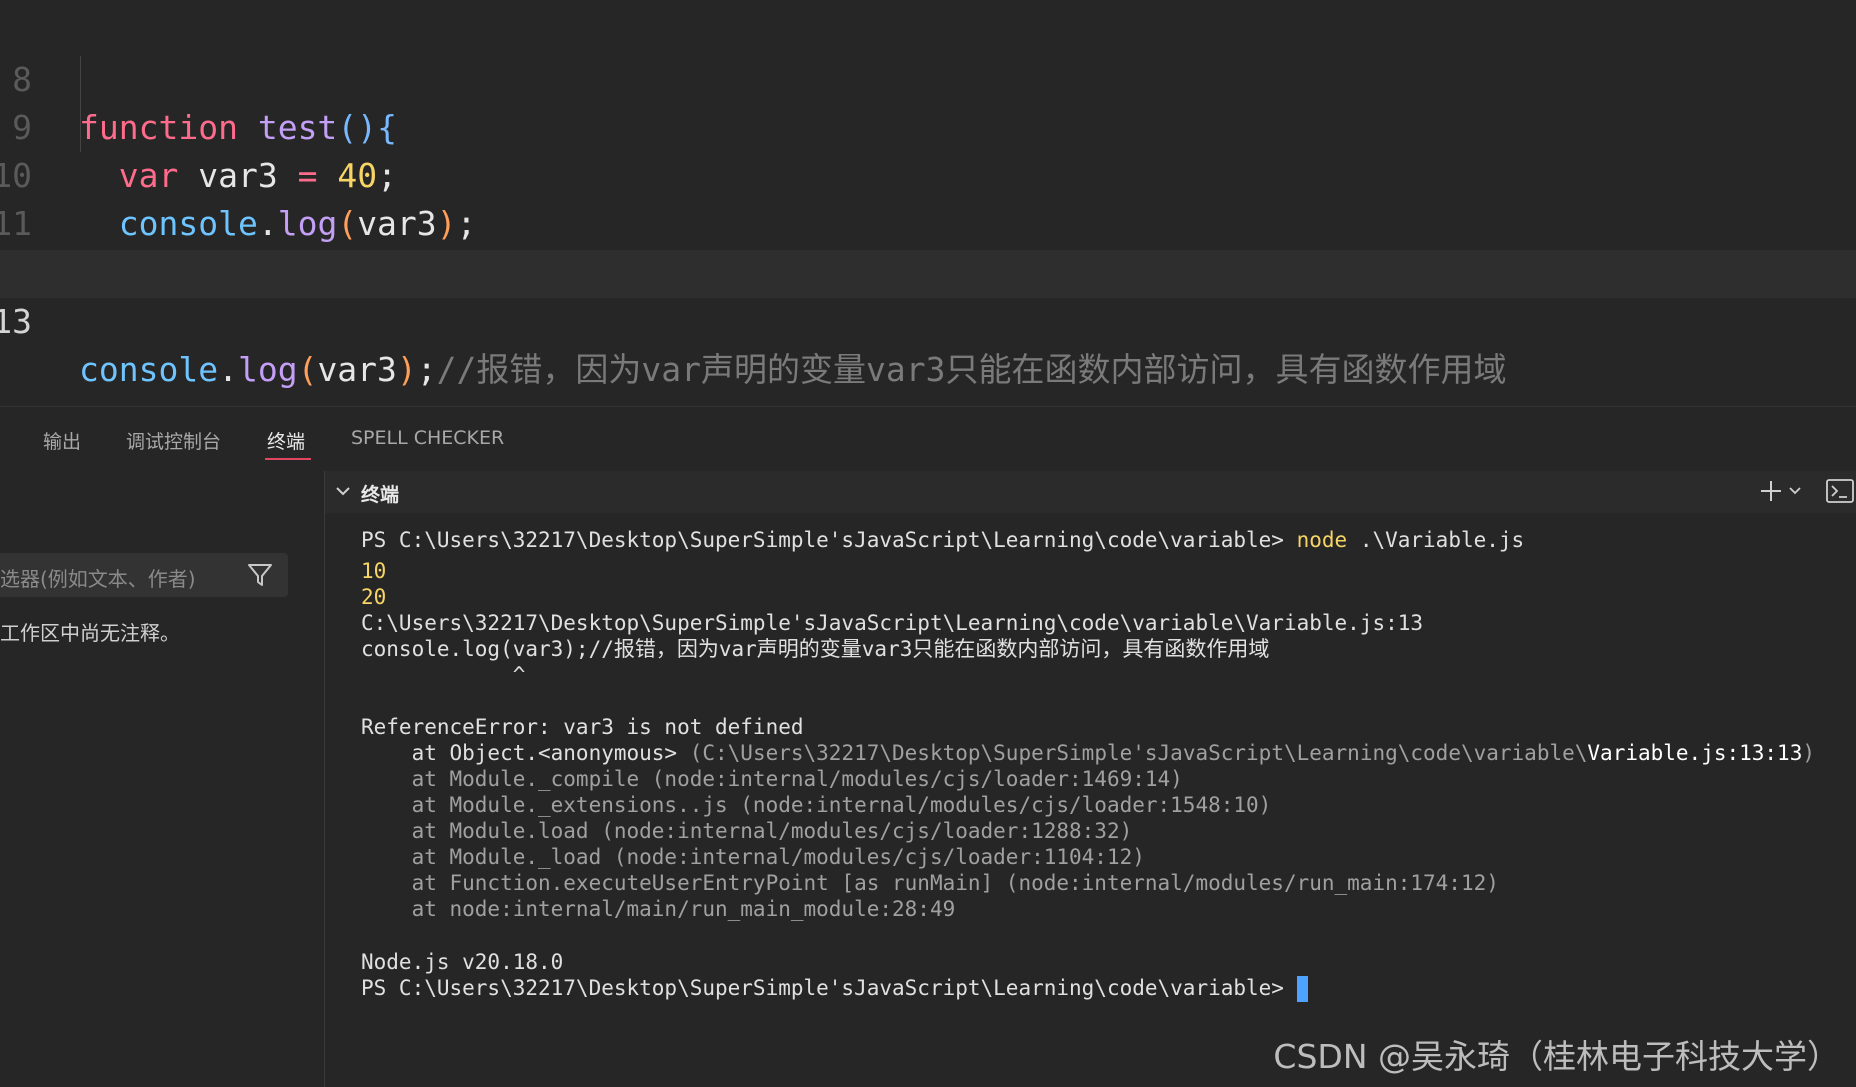  Describe the element at coordinates (427, 438) in the screenshot. I see `tab-spell-checker: SPELL CHECKER` at that location.